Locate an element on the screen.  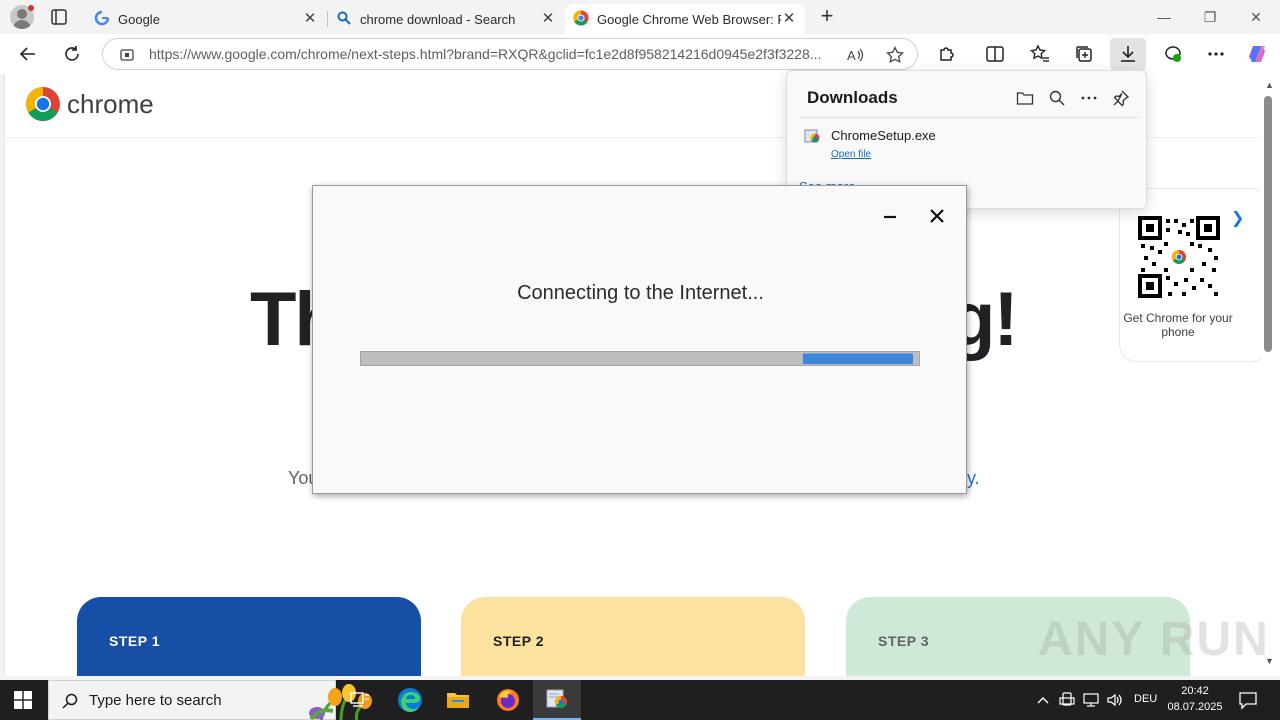
svg-text: A is located at coordinates (851, 55).